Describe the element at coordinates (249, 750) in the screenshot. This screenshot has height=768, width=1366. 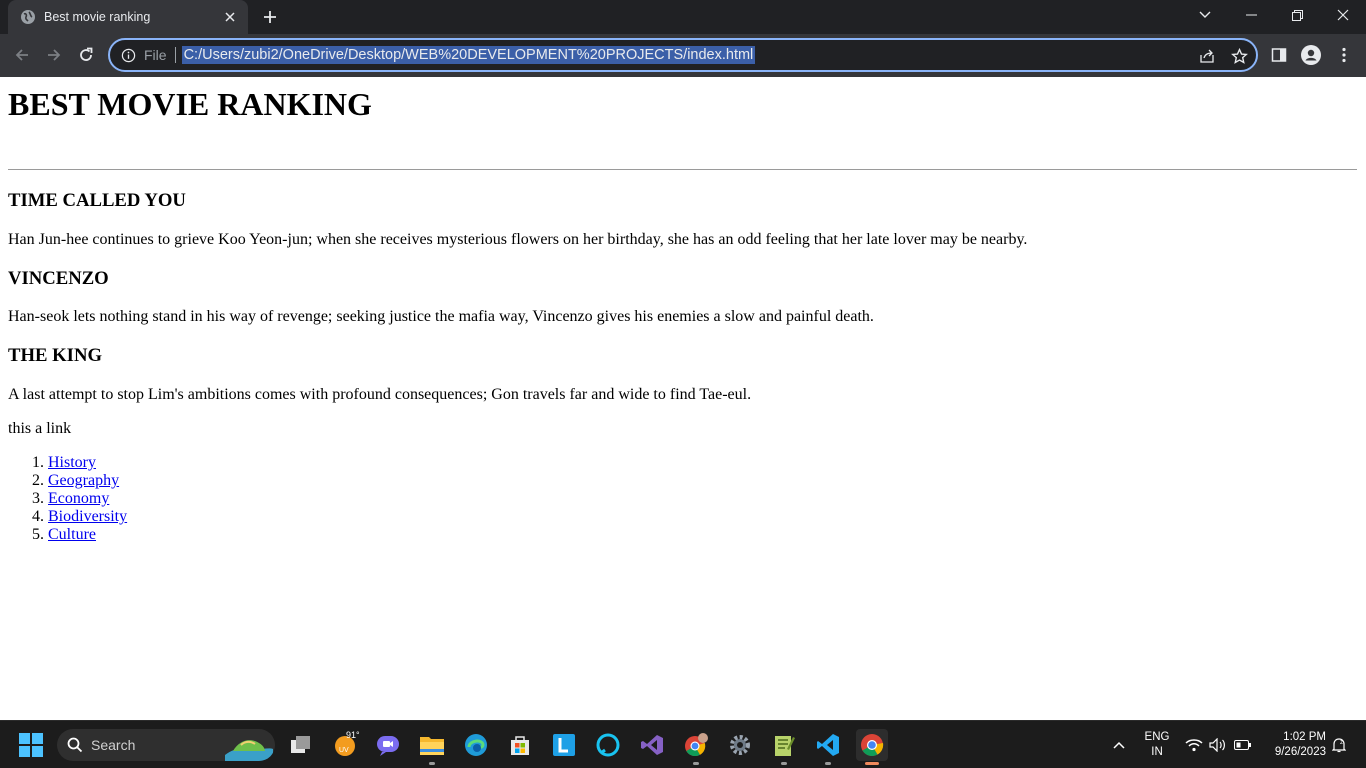
I see `search-highlight-island-icon` at that location.